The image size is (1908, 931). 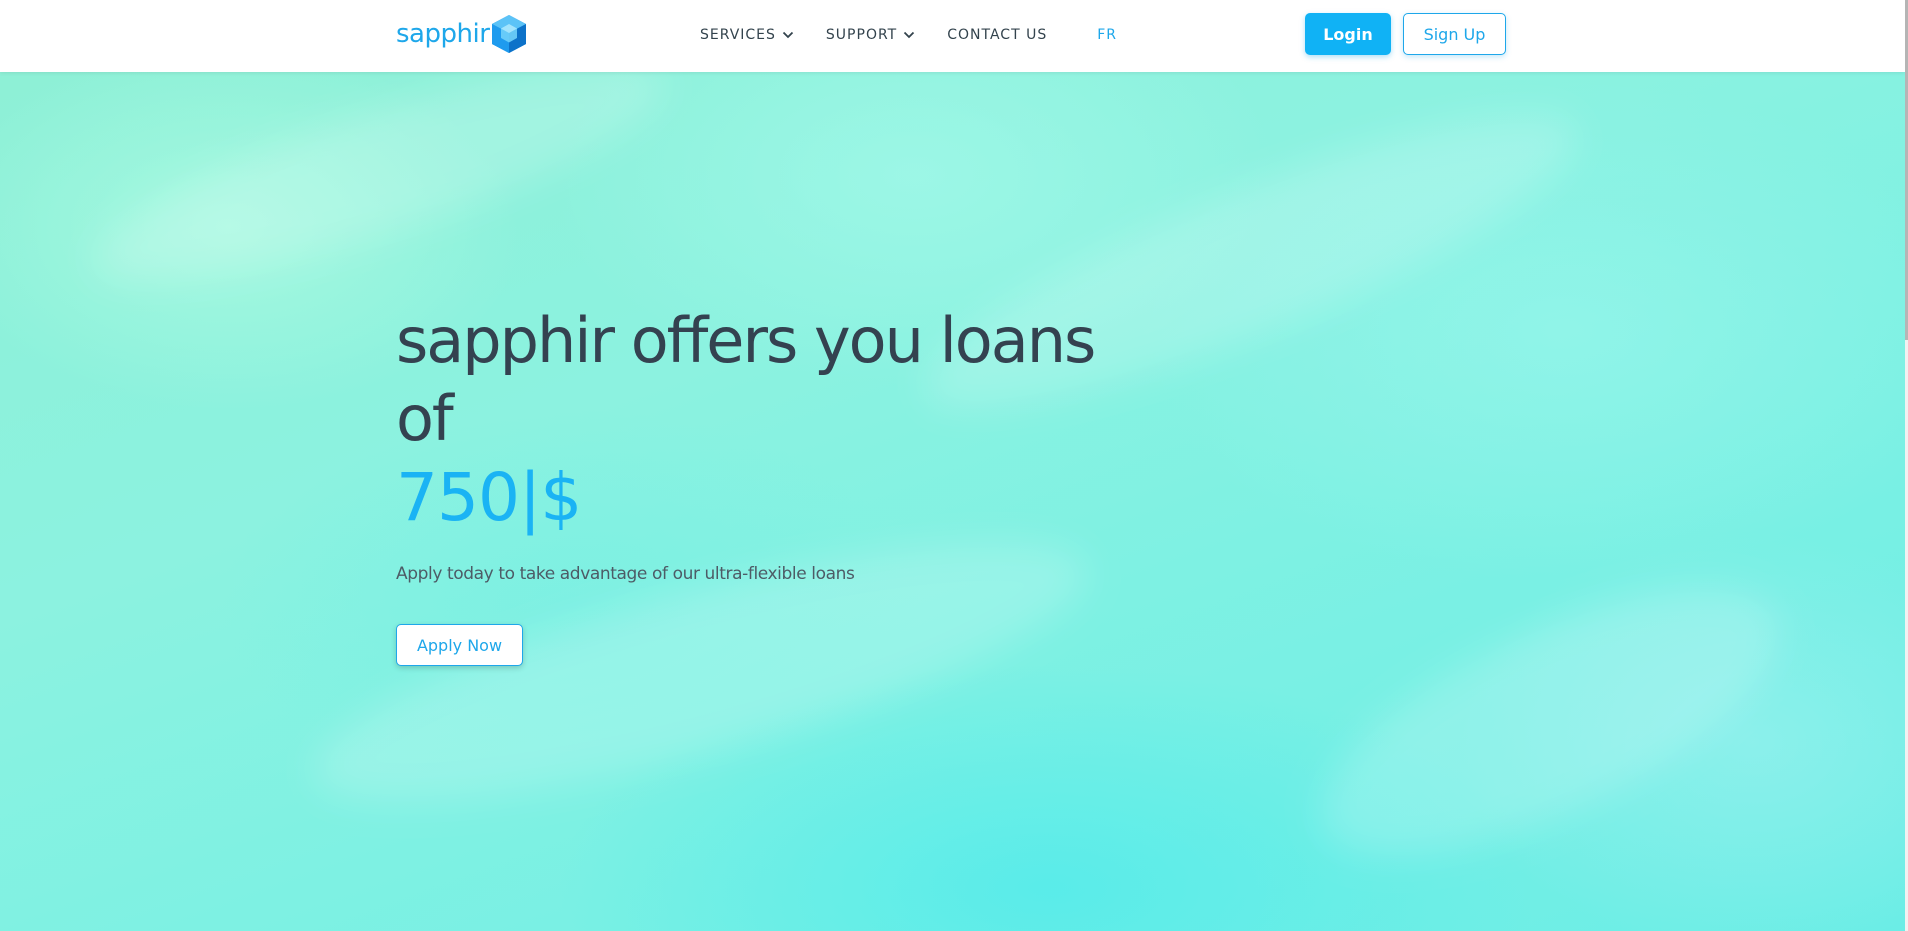 I want to click on hexagon-cube-icon, so click(x=509, y=34).